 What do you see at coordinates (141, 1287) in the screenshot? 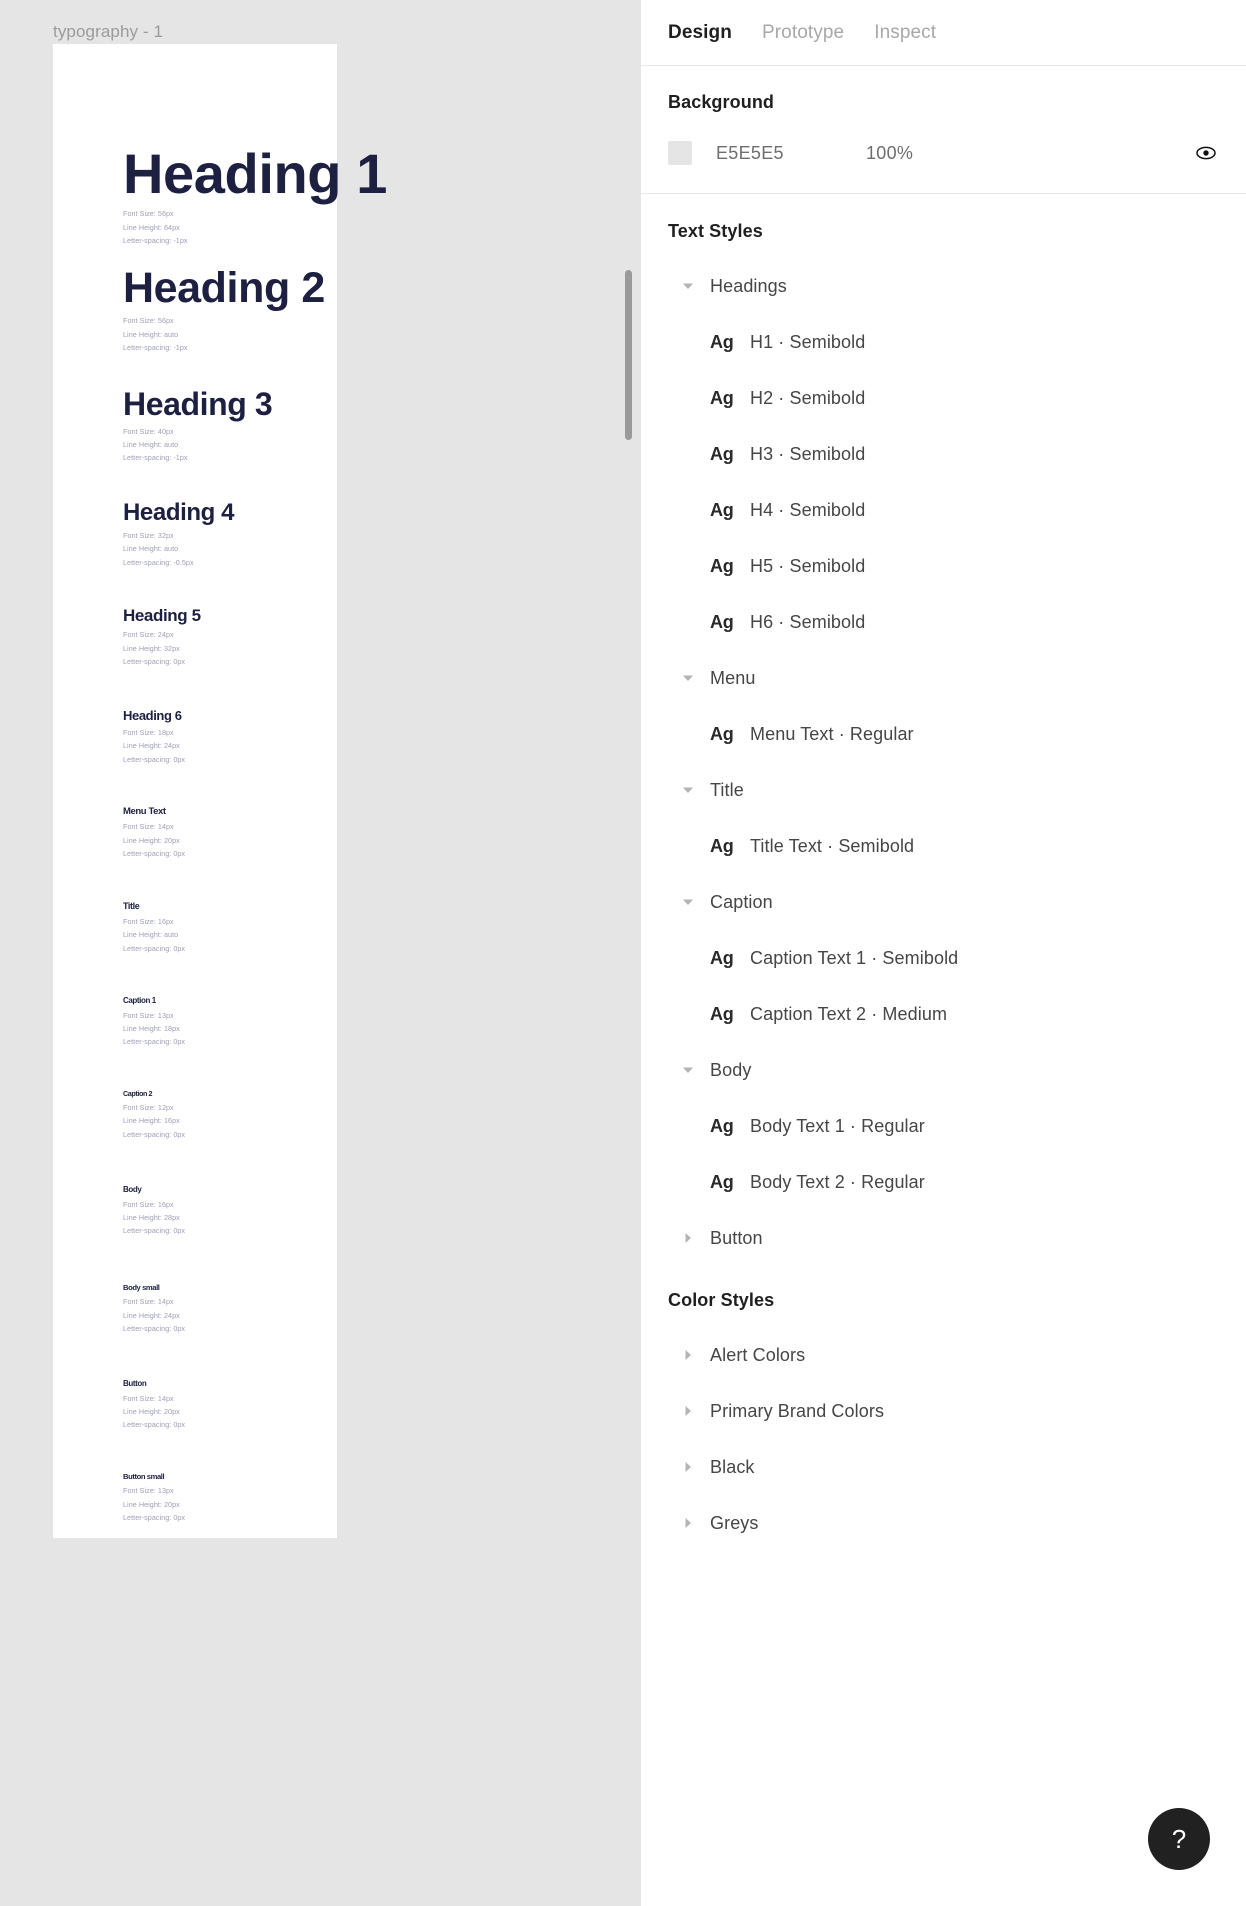
I see `spec-sample-text: Body small` at bounding box center [141, 1287].